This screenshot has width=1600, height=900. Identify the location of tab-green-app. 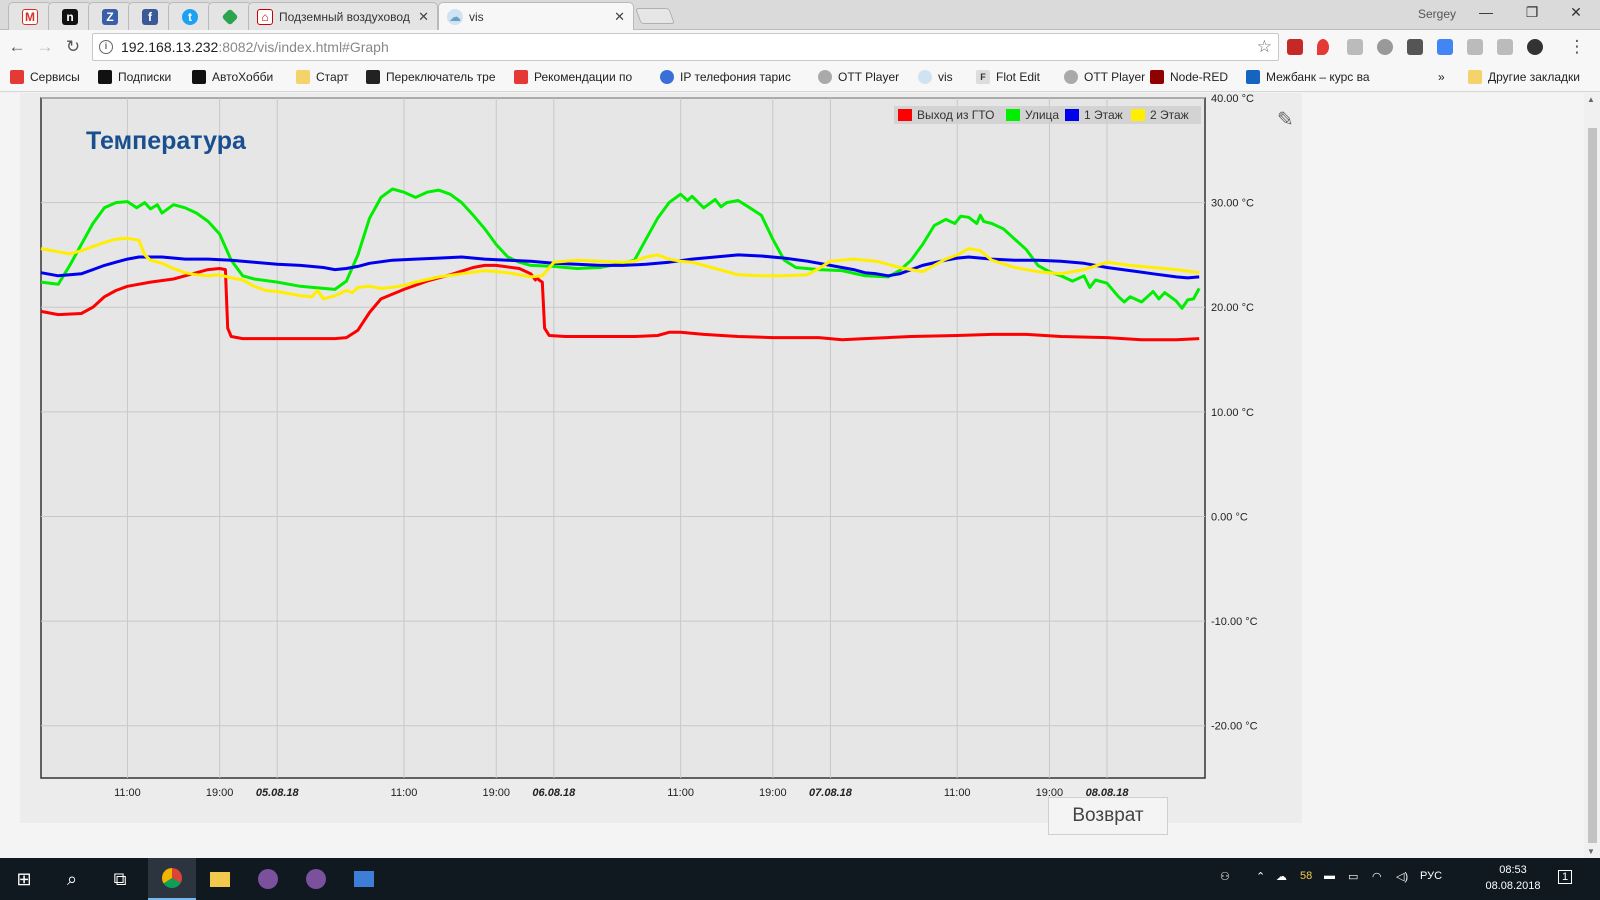
(230, 16).